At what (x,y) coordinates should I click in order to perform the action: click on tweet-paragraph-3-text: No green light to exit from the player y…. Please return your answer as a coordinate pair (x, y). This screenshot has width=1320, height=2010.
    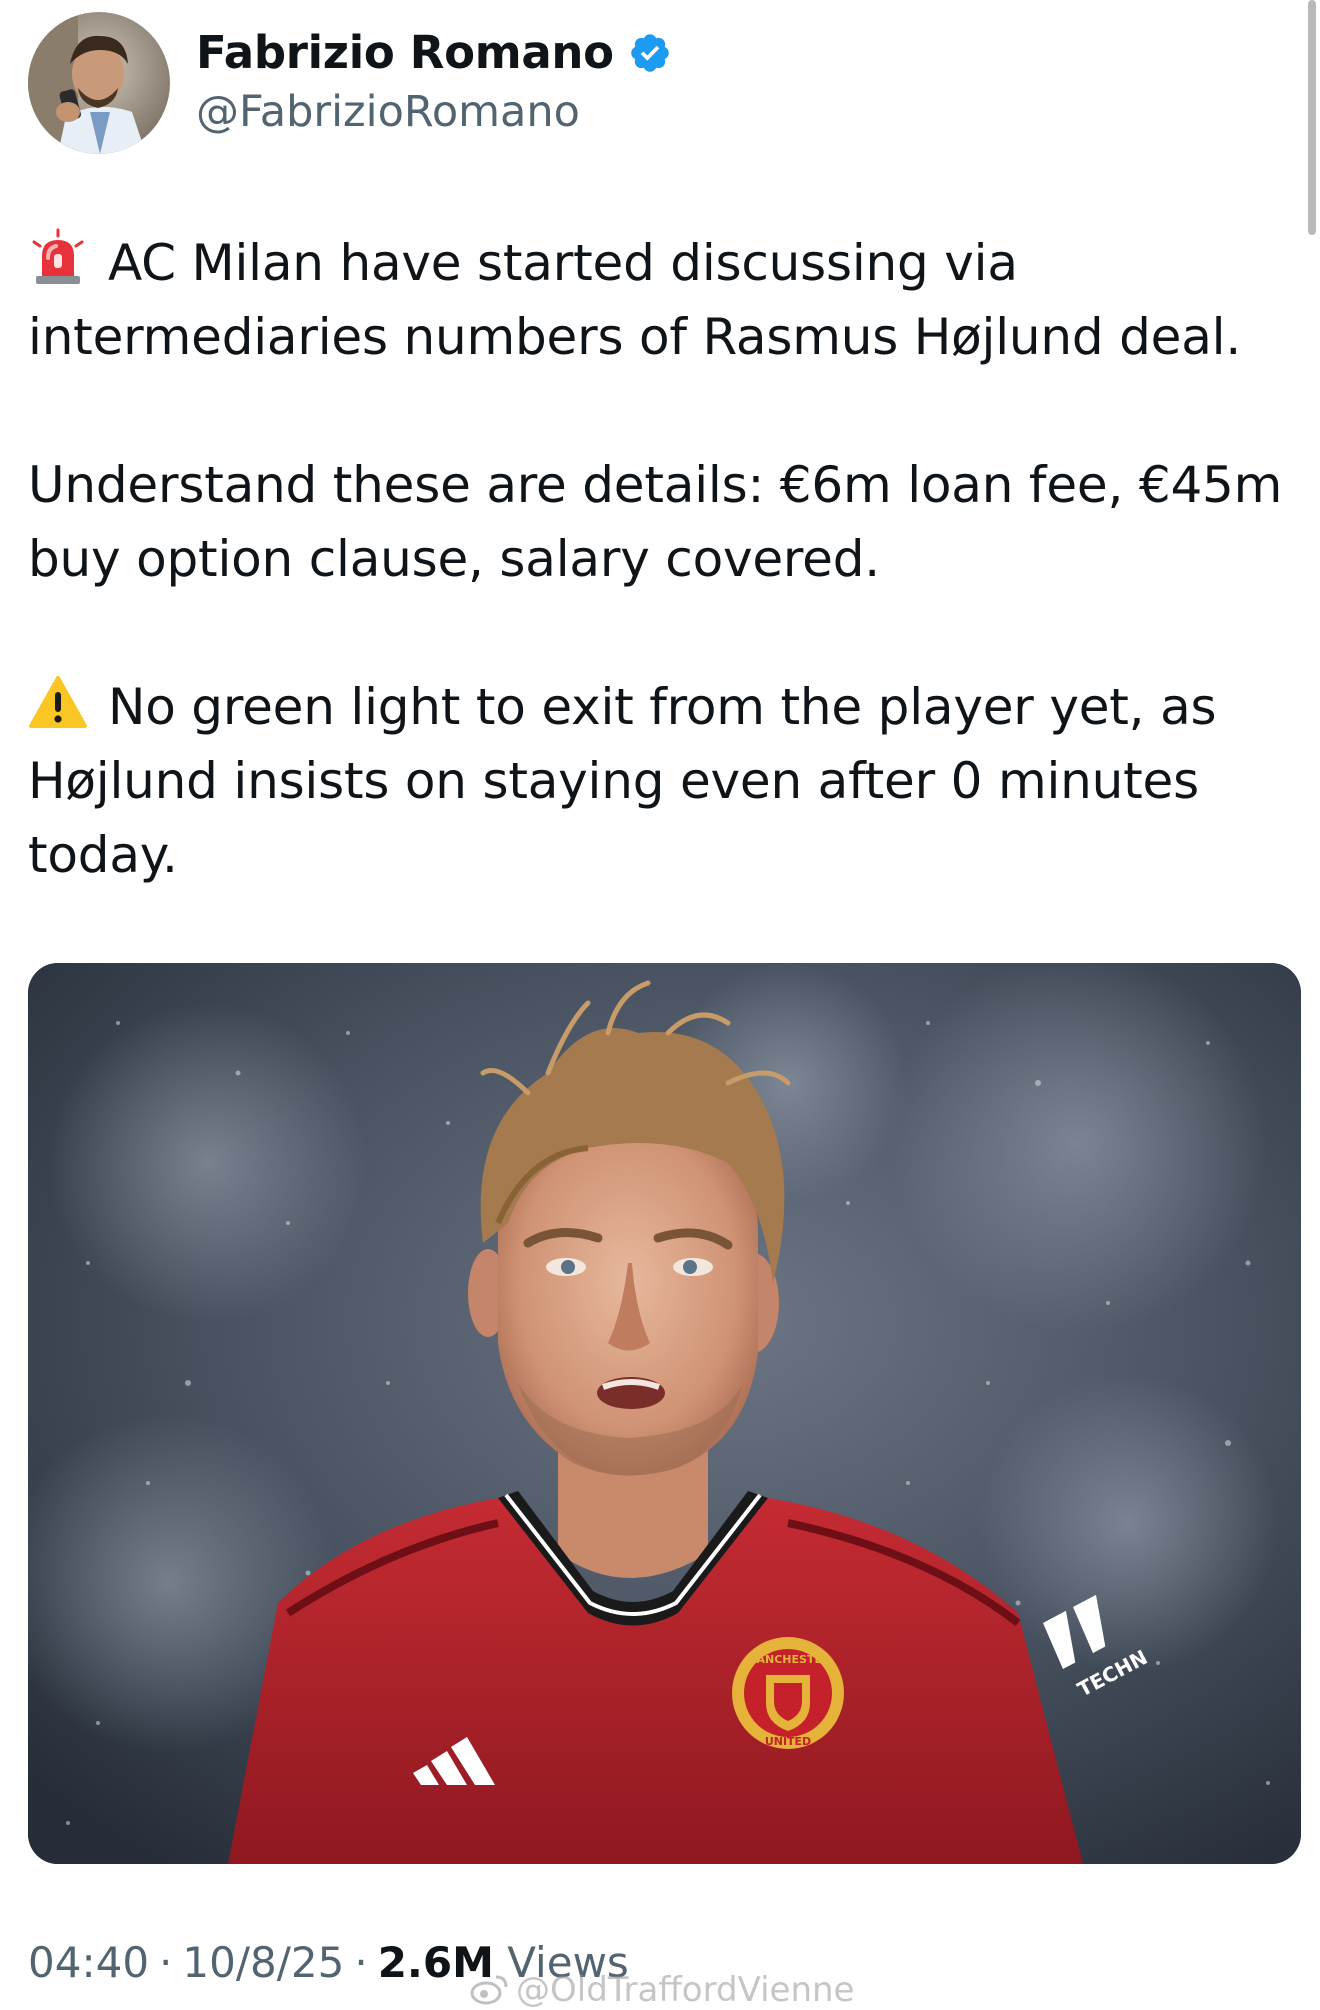
    Looking at the image, I should click on (622, 781).